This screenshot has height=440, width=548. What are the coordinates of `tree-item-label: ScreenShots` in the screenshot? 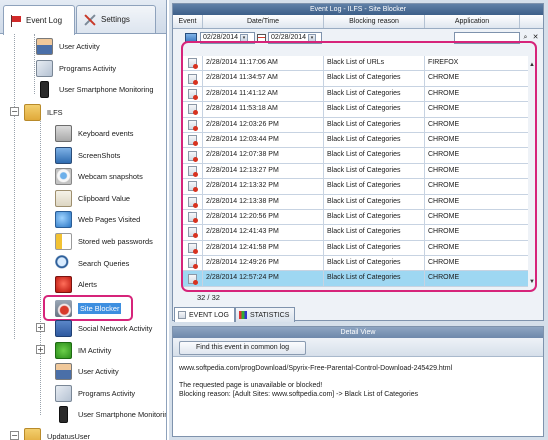 It's located at (99, 155).